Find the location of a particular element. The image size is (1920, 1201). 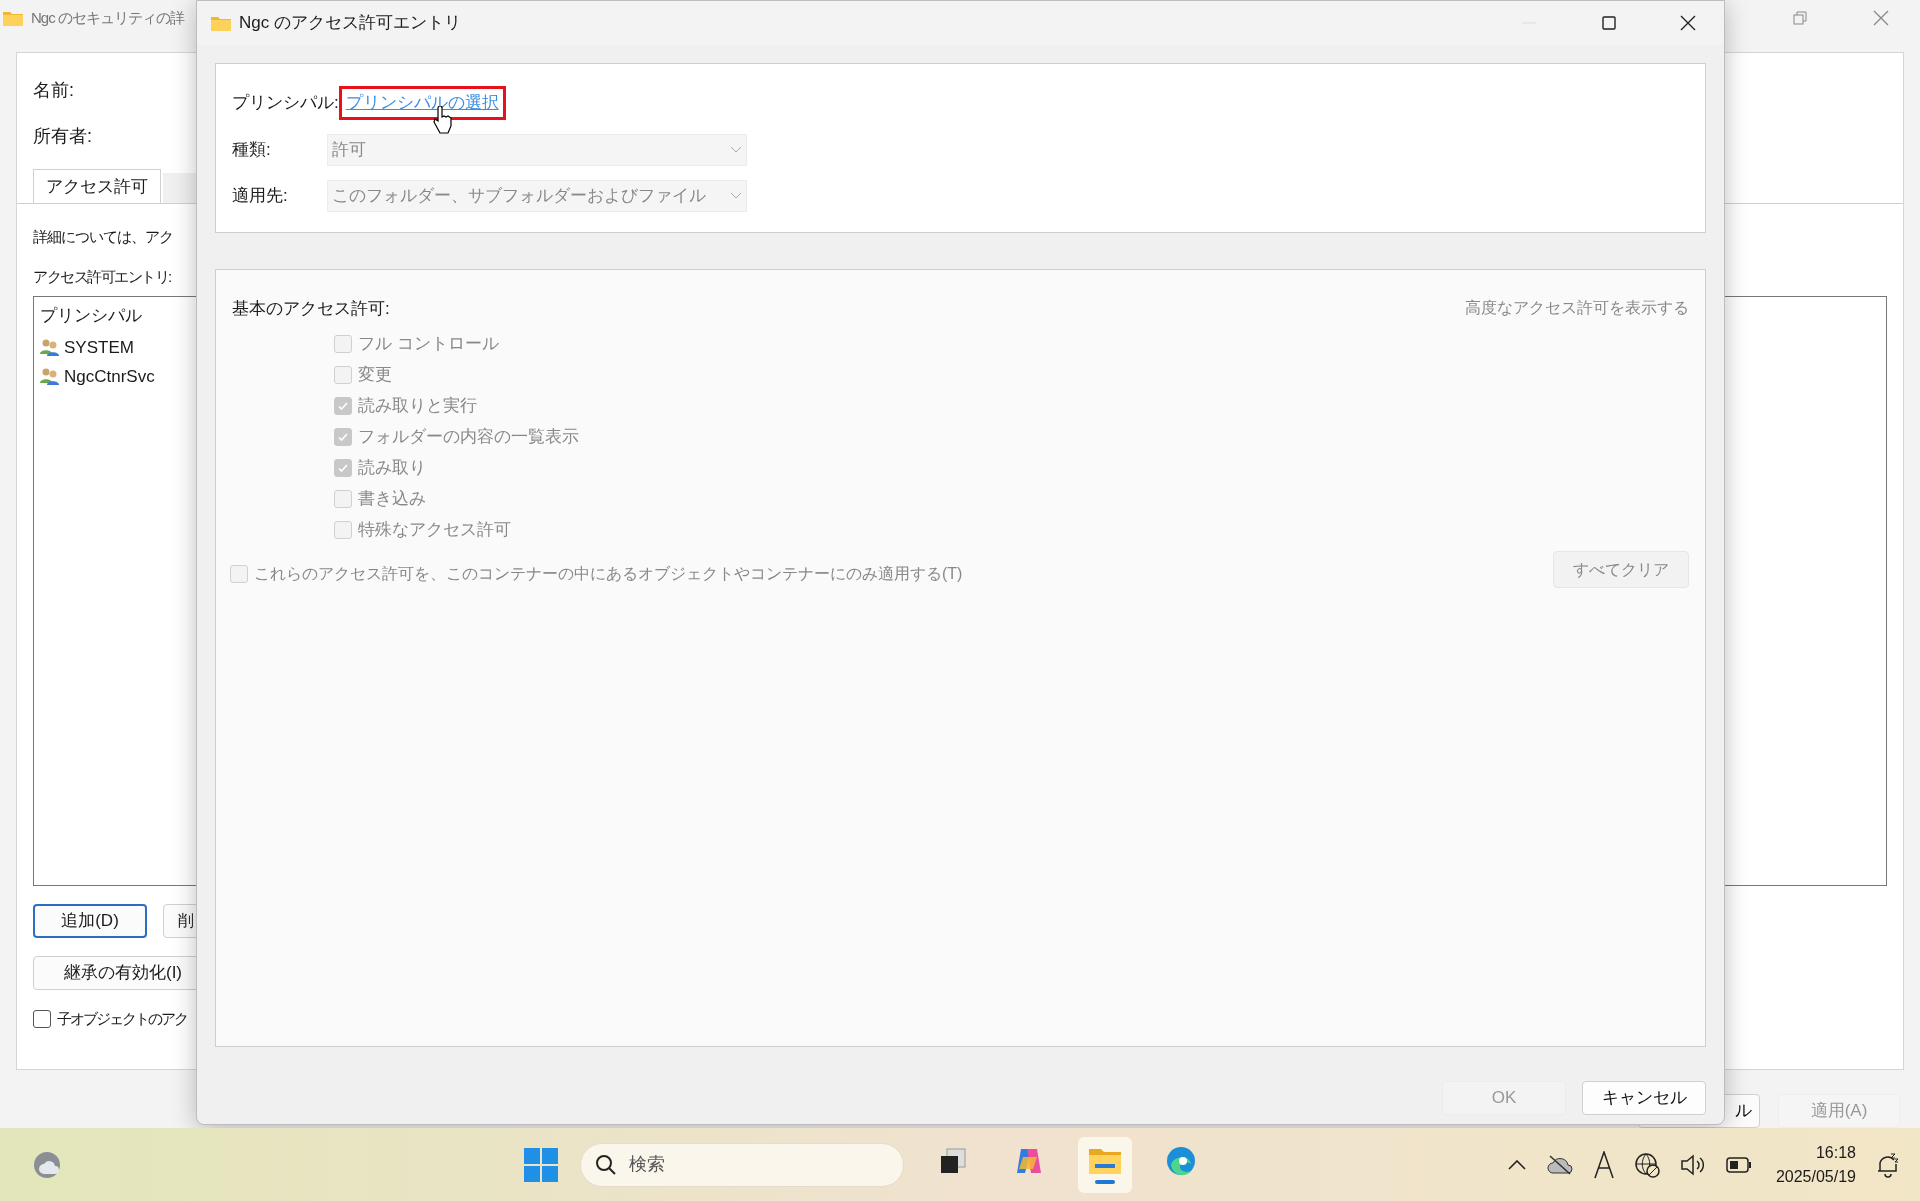

button: 追加(D) is located at coordinates (90, 920).